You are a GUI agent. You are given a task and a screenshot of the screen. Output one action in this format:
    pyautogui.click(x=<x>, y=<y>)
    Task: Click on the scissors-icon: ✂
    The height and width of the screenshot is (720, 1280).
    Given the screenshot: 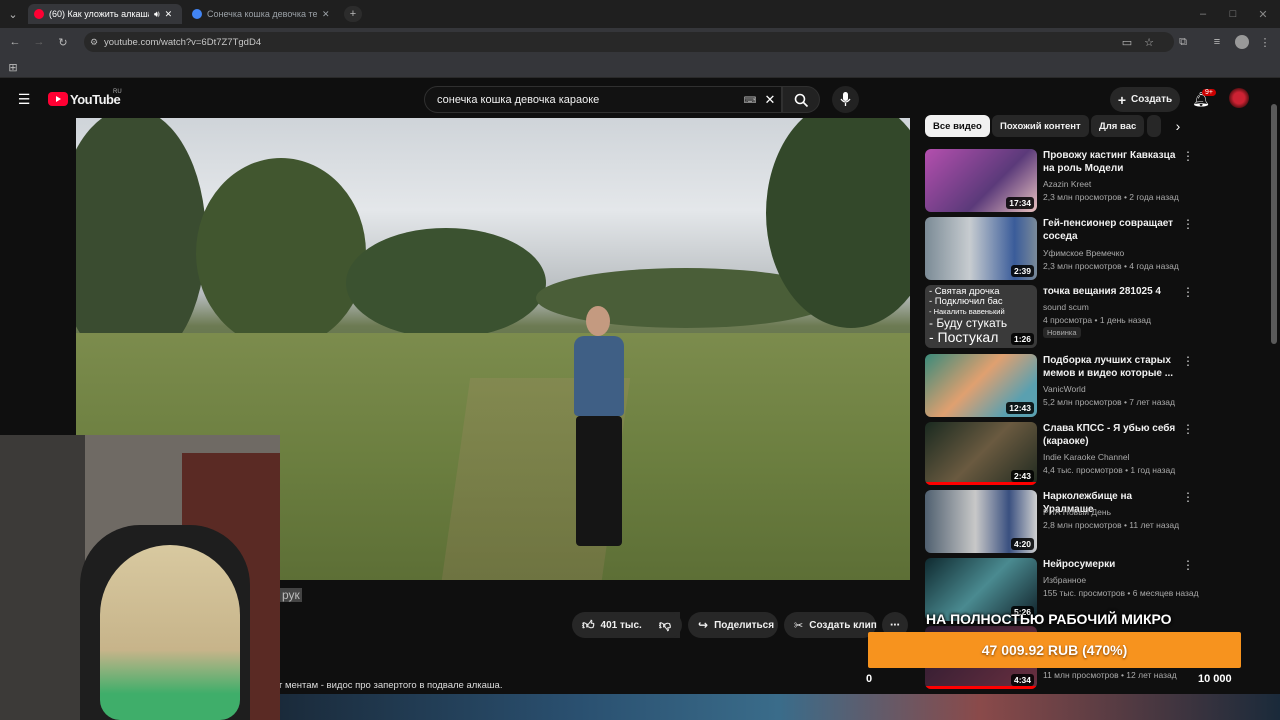 What is the action you would take?
    pyautogui.click(x=799, y=625)
    